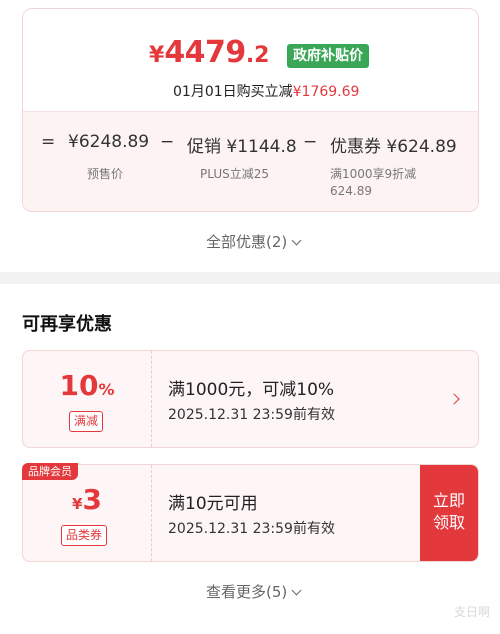 This screenshot has width=500, height=634. Describe the element at coordinates (84, 535) in the screenshot. I see `coupon-tag: 品类券` at that location.